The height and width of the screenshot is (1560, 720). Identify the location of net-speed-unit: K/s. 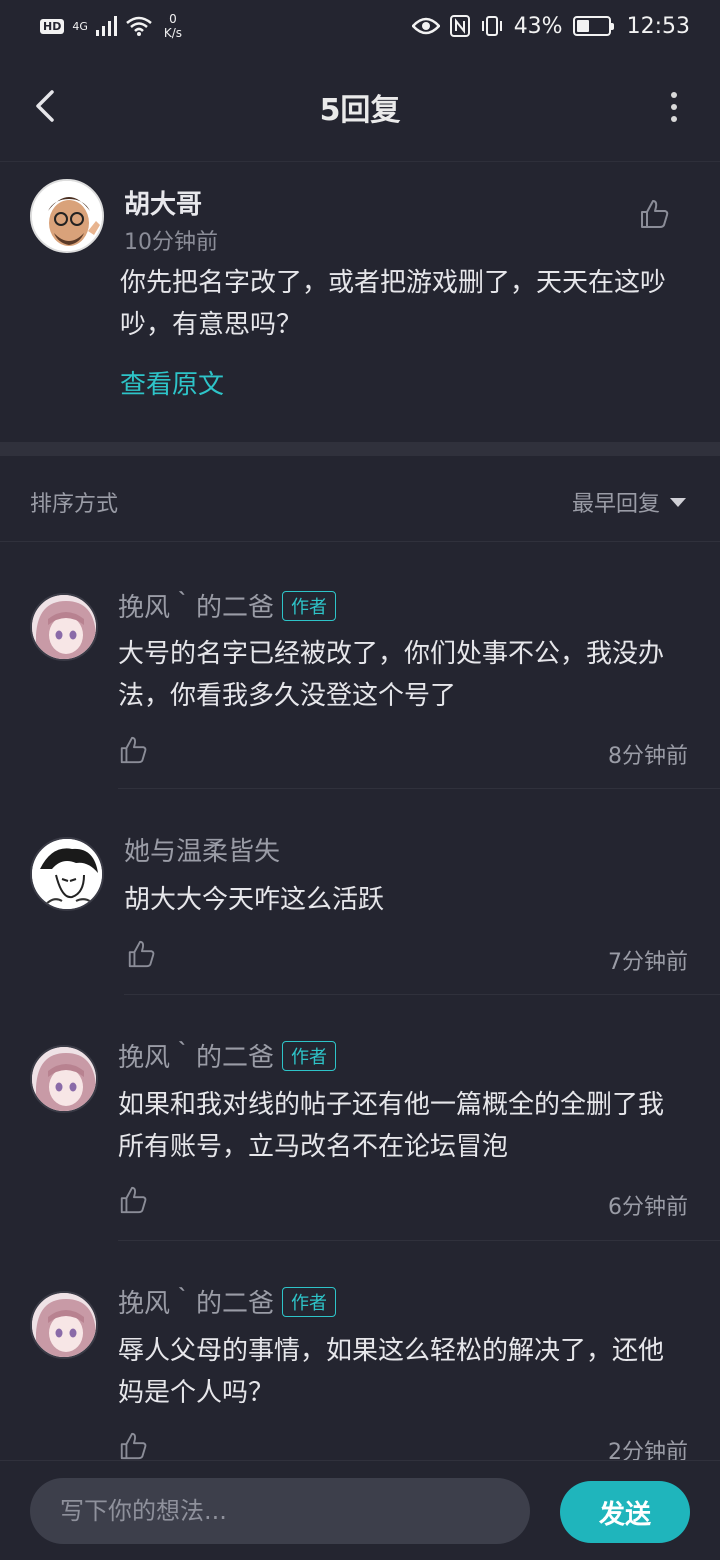
(173, 33).